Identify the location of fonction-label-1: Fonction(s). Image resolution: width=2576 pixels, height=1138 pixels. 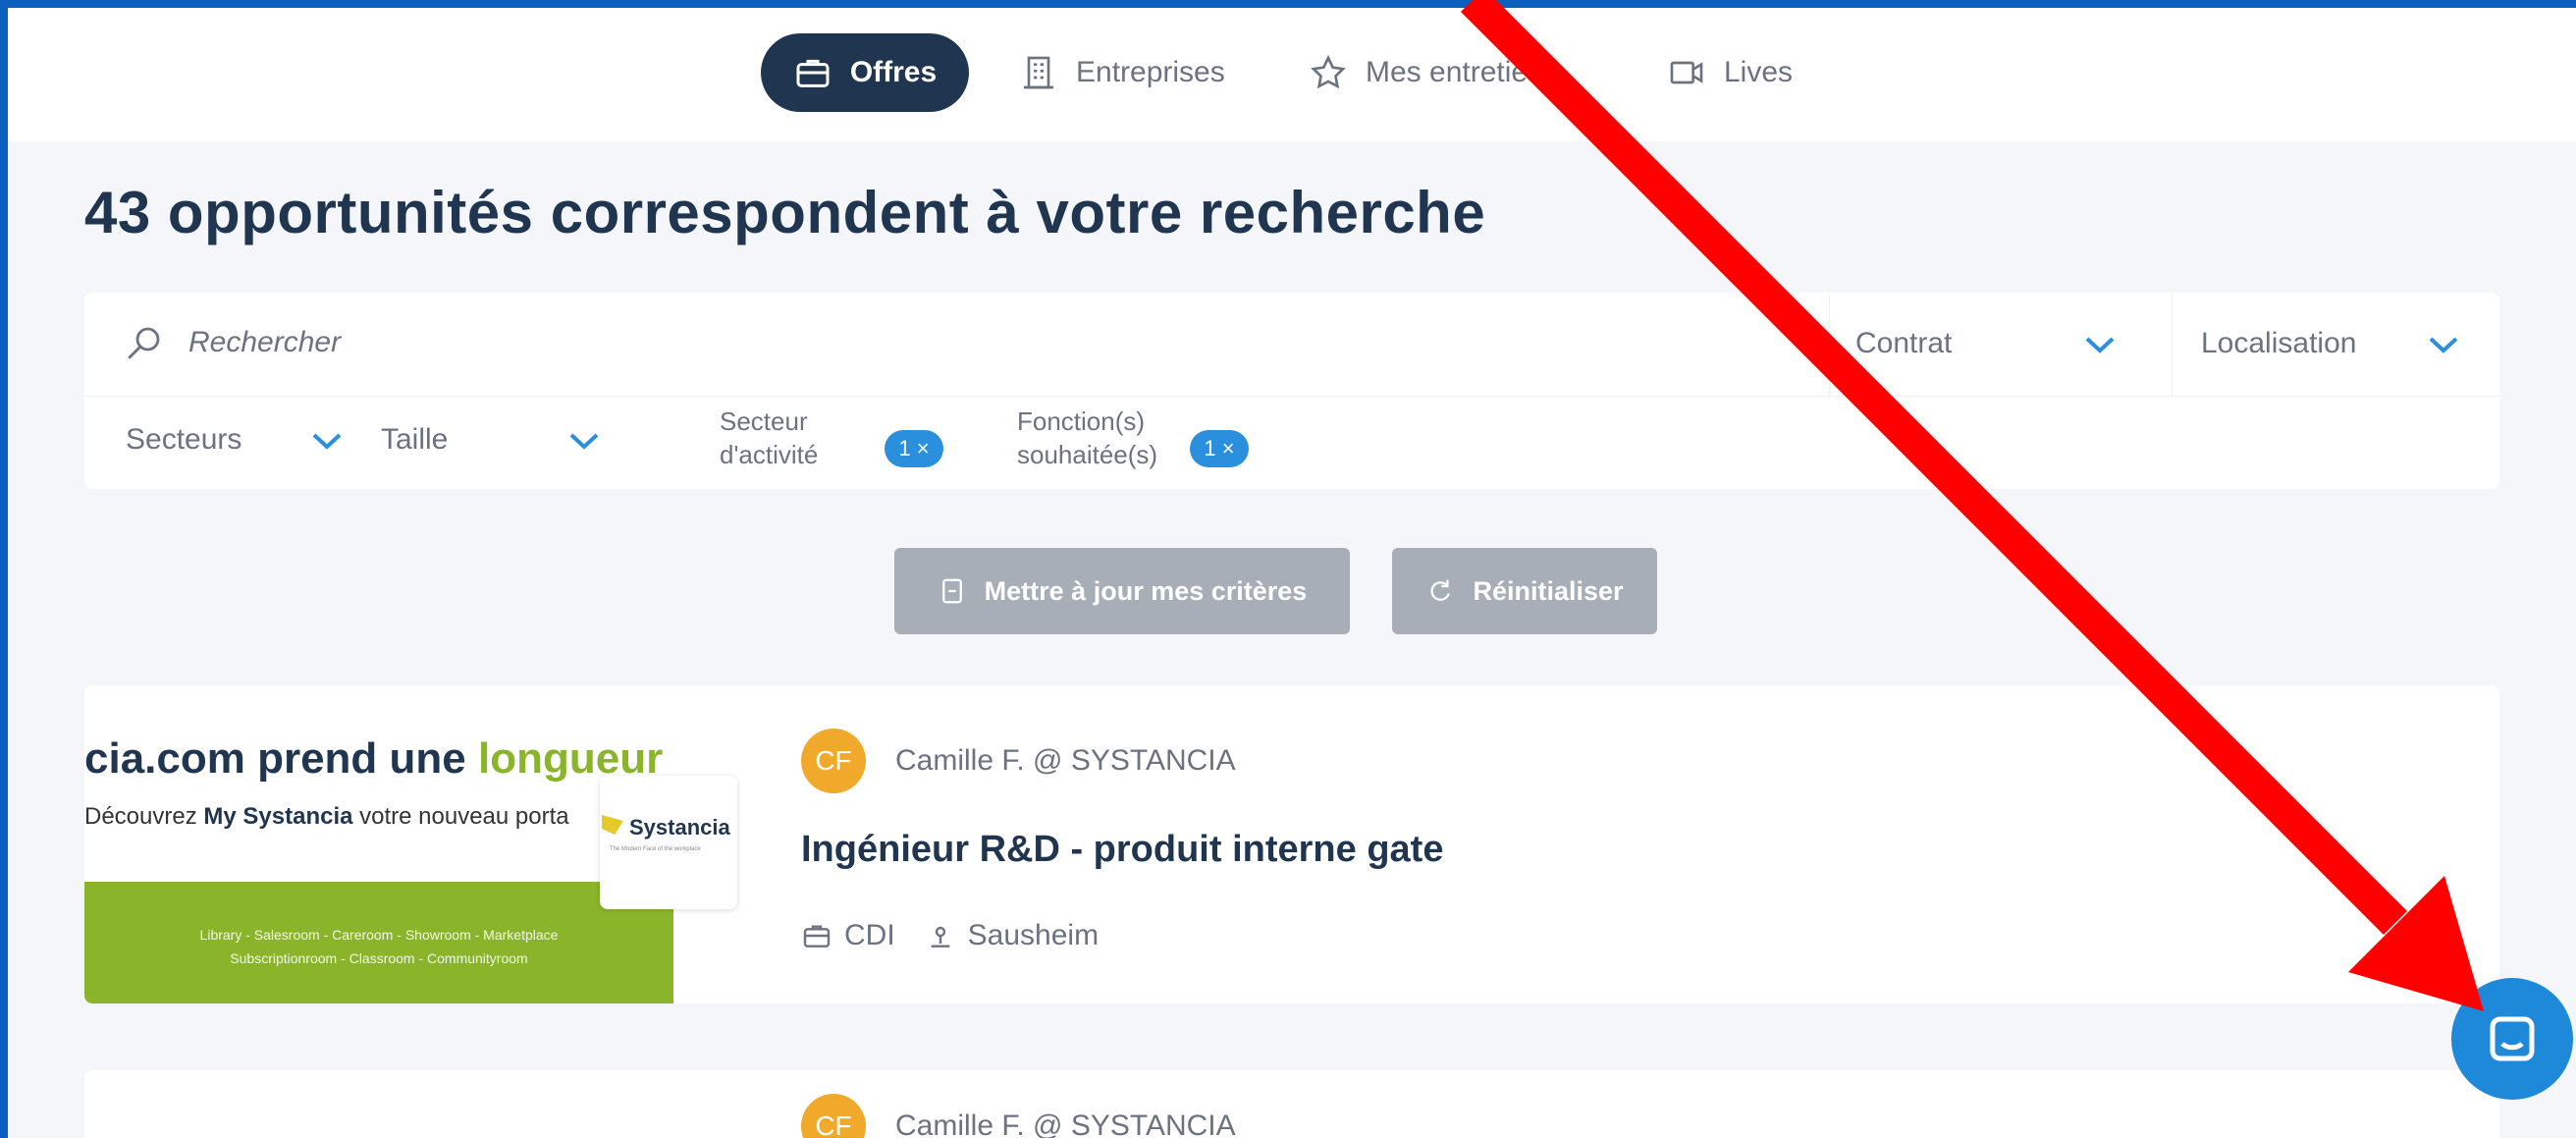
(1081, 421).